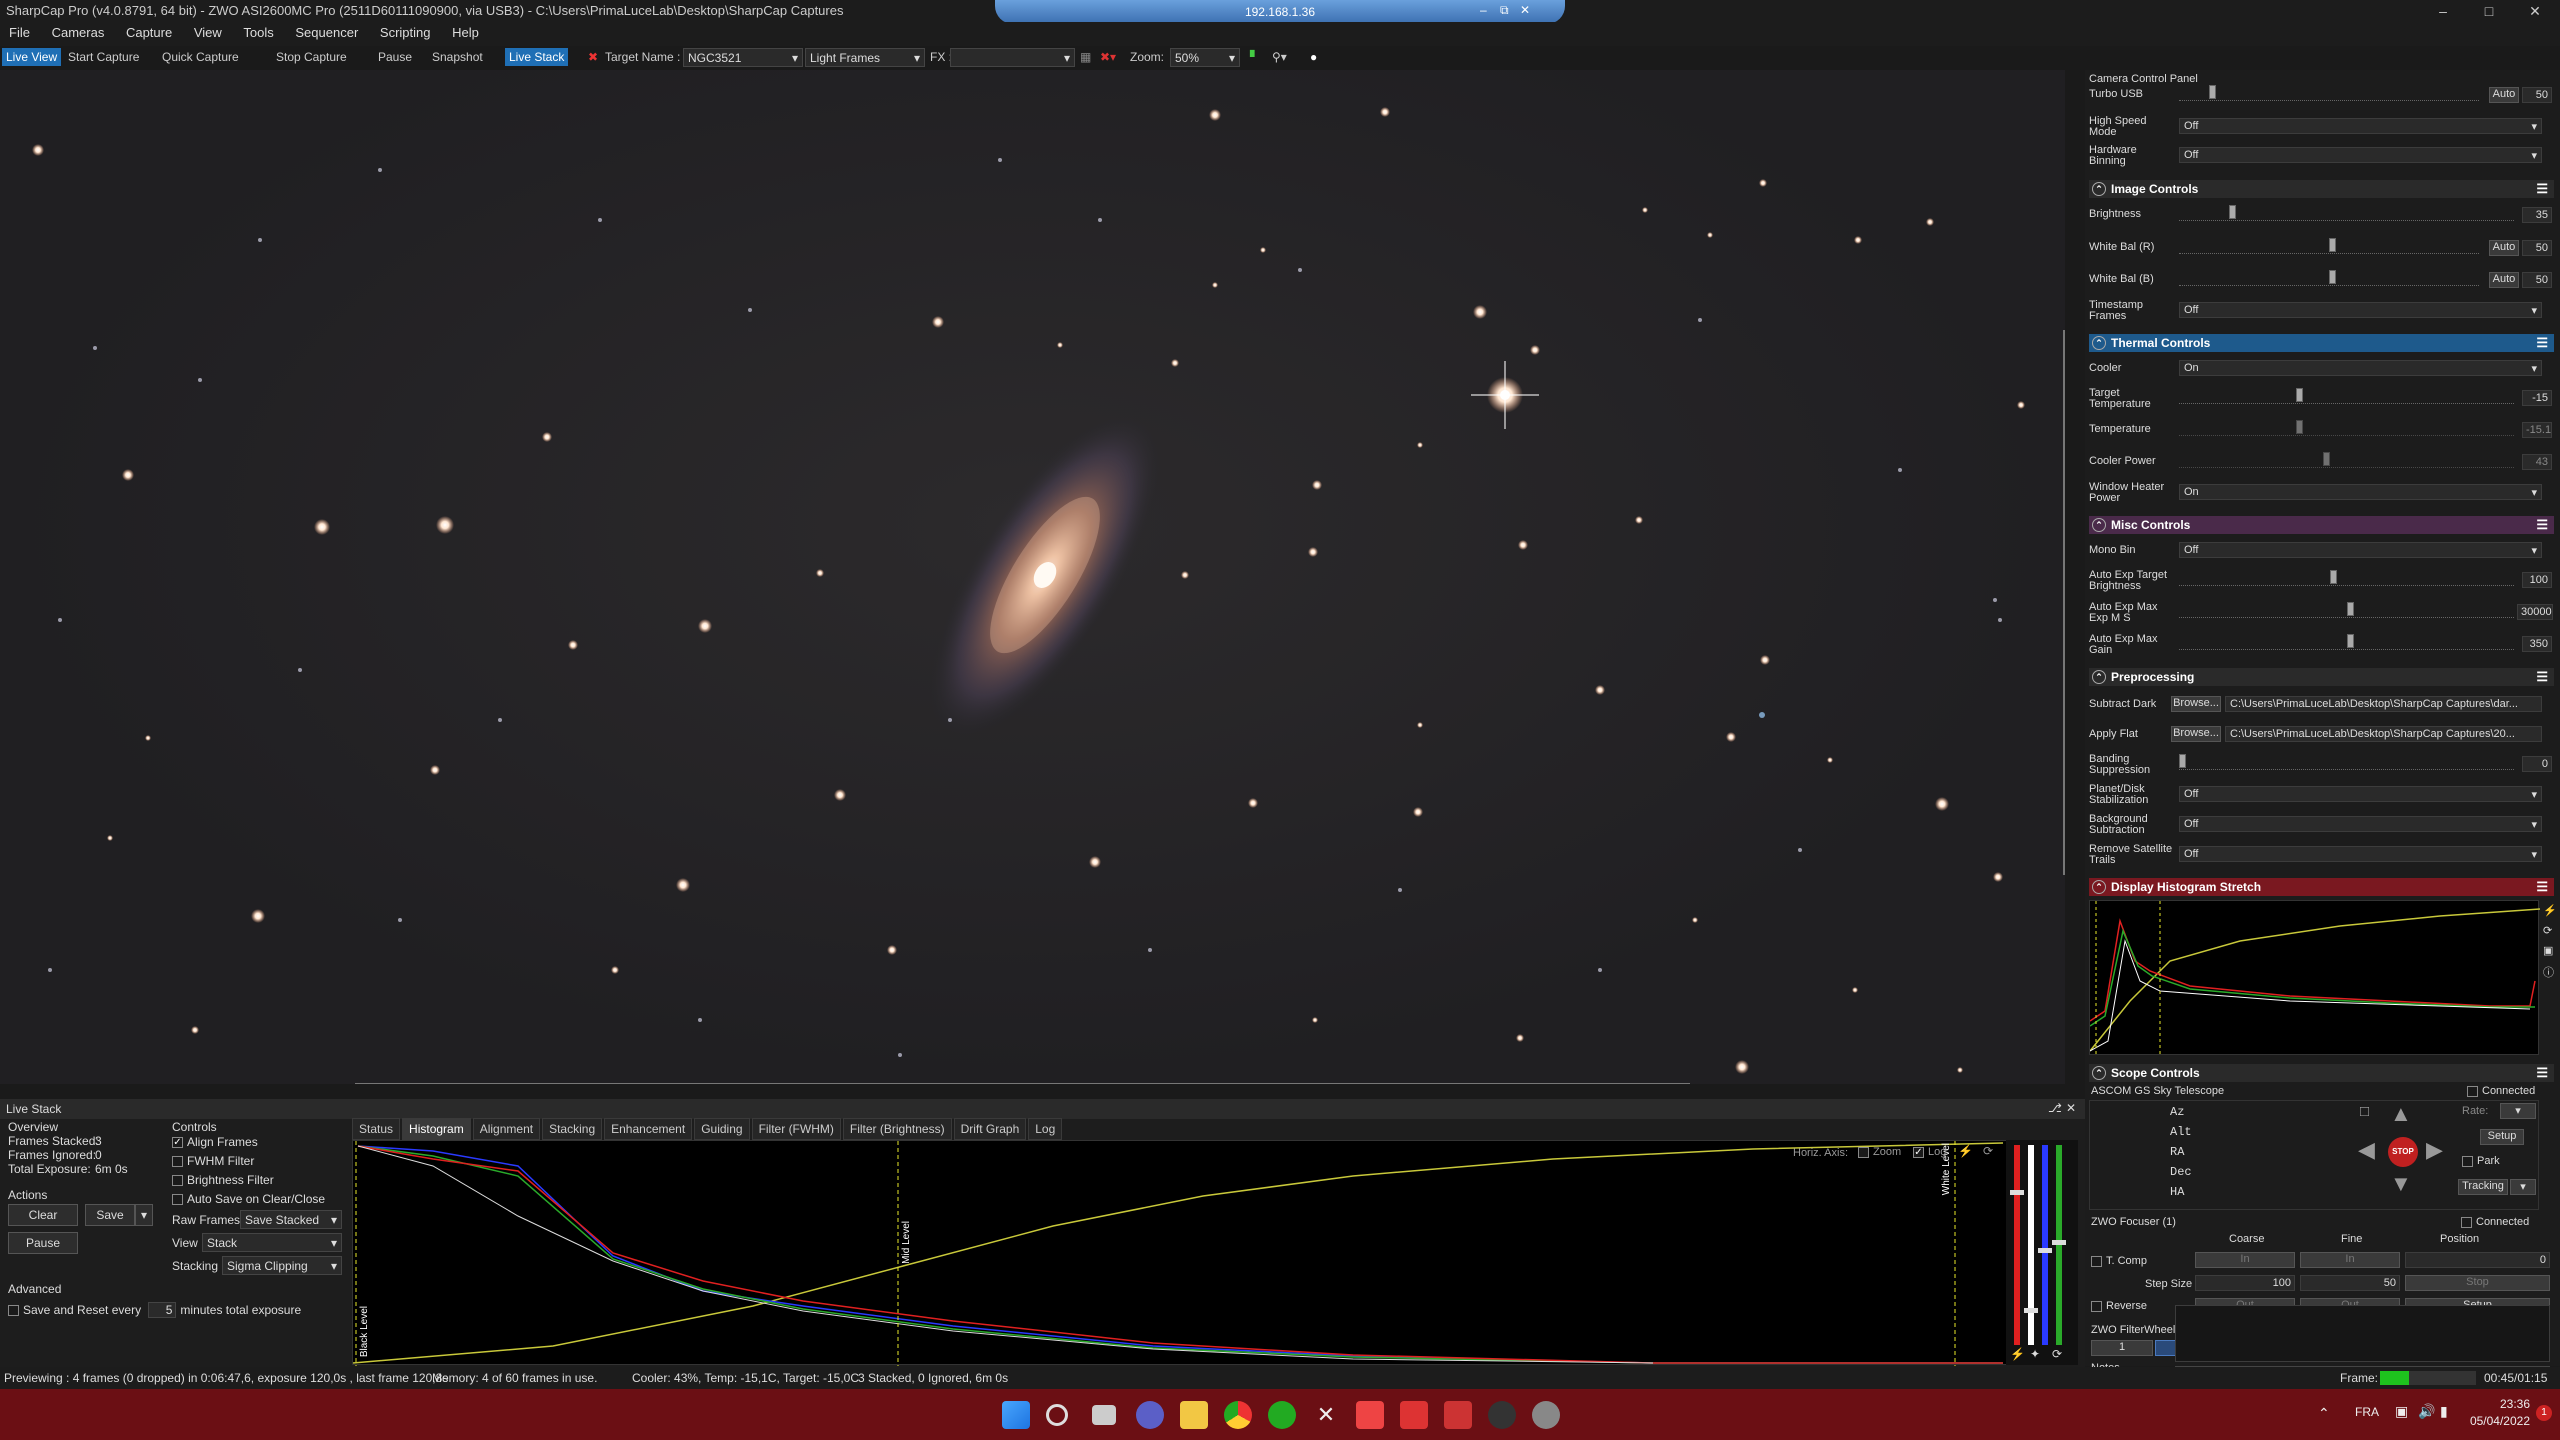  I want to click on sparkle-icon: ✦, so click(2035, 1354).